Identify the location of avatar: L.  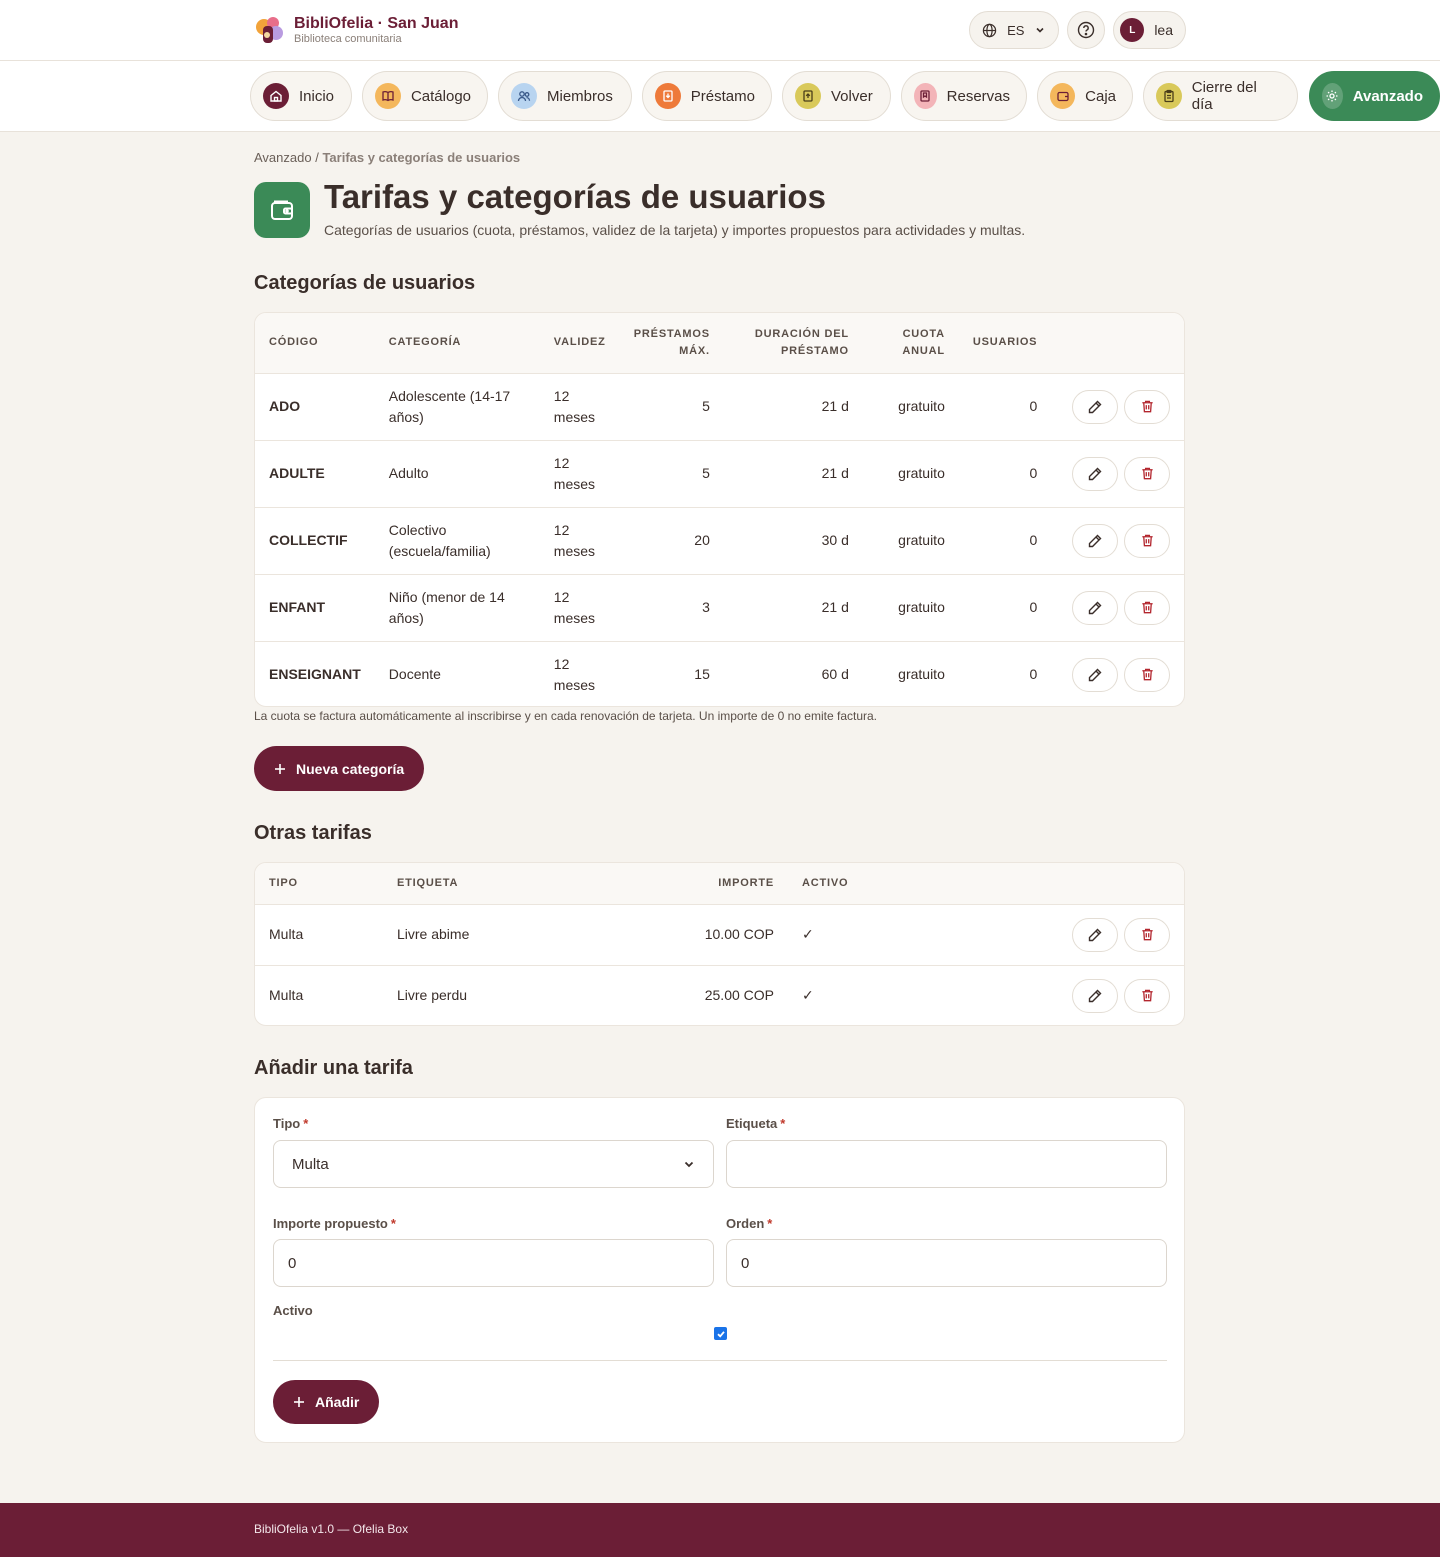
(1132, 30).